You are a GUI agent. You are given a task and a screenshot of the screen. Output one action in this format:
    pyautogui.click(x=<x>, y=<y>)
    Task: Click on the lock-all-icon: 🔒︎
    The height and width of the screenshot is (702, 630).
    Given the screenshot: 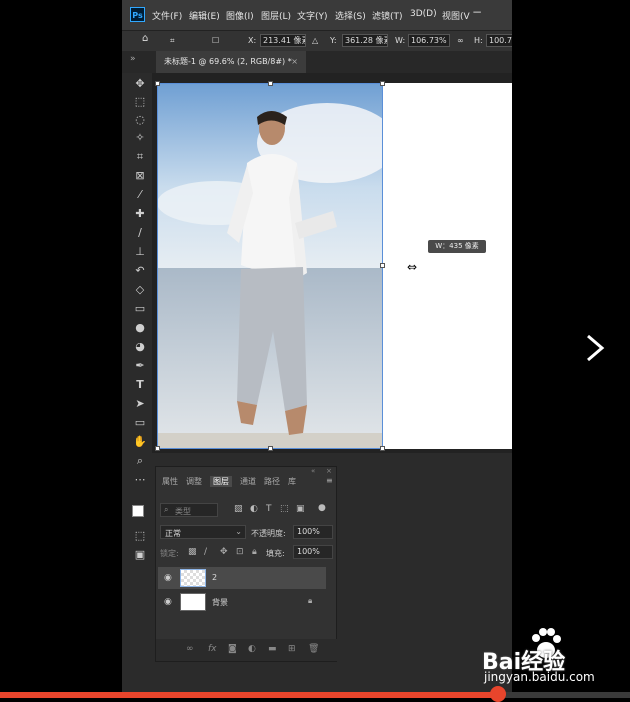 What is the action you would take?
    pyautogui.click(x=254, y=552)
    